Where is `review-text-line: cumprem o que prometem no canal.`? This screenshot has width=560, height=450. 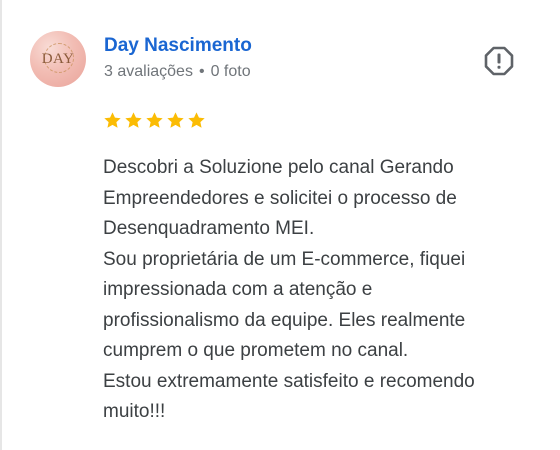
review-text-line: cumprem o que prometem no canal. is located at coordinates (256, 350).